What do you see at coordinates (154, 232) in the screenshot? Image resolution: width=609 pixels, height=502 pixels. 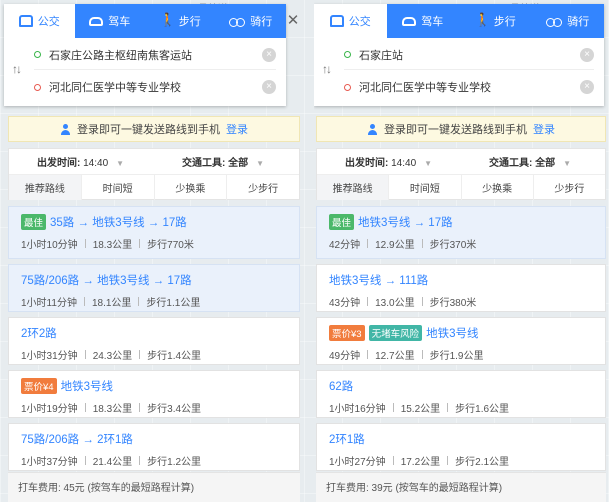 I see `route-option: 最佳 35路 → 地铁3号线 → 17路 1小时10分钟 18.3公里 步行770米` at bounding box center [154, 232].